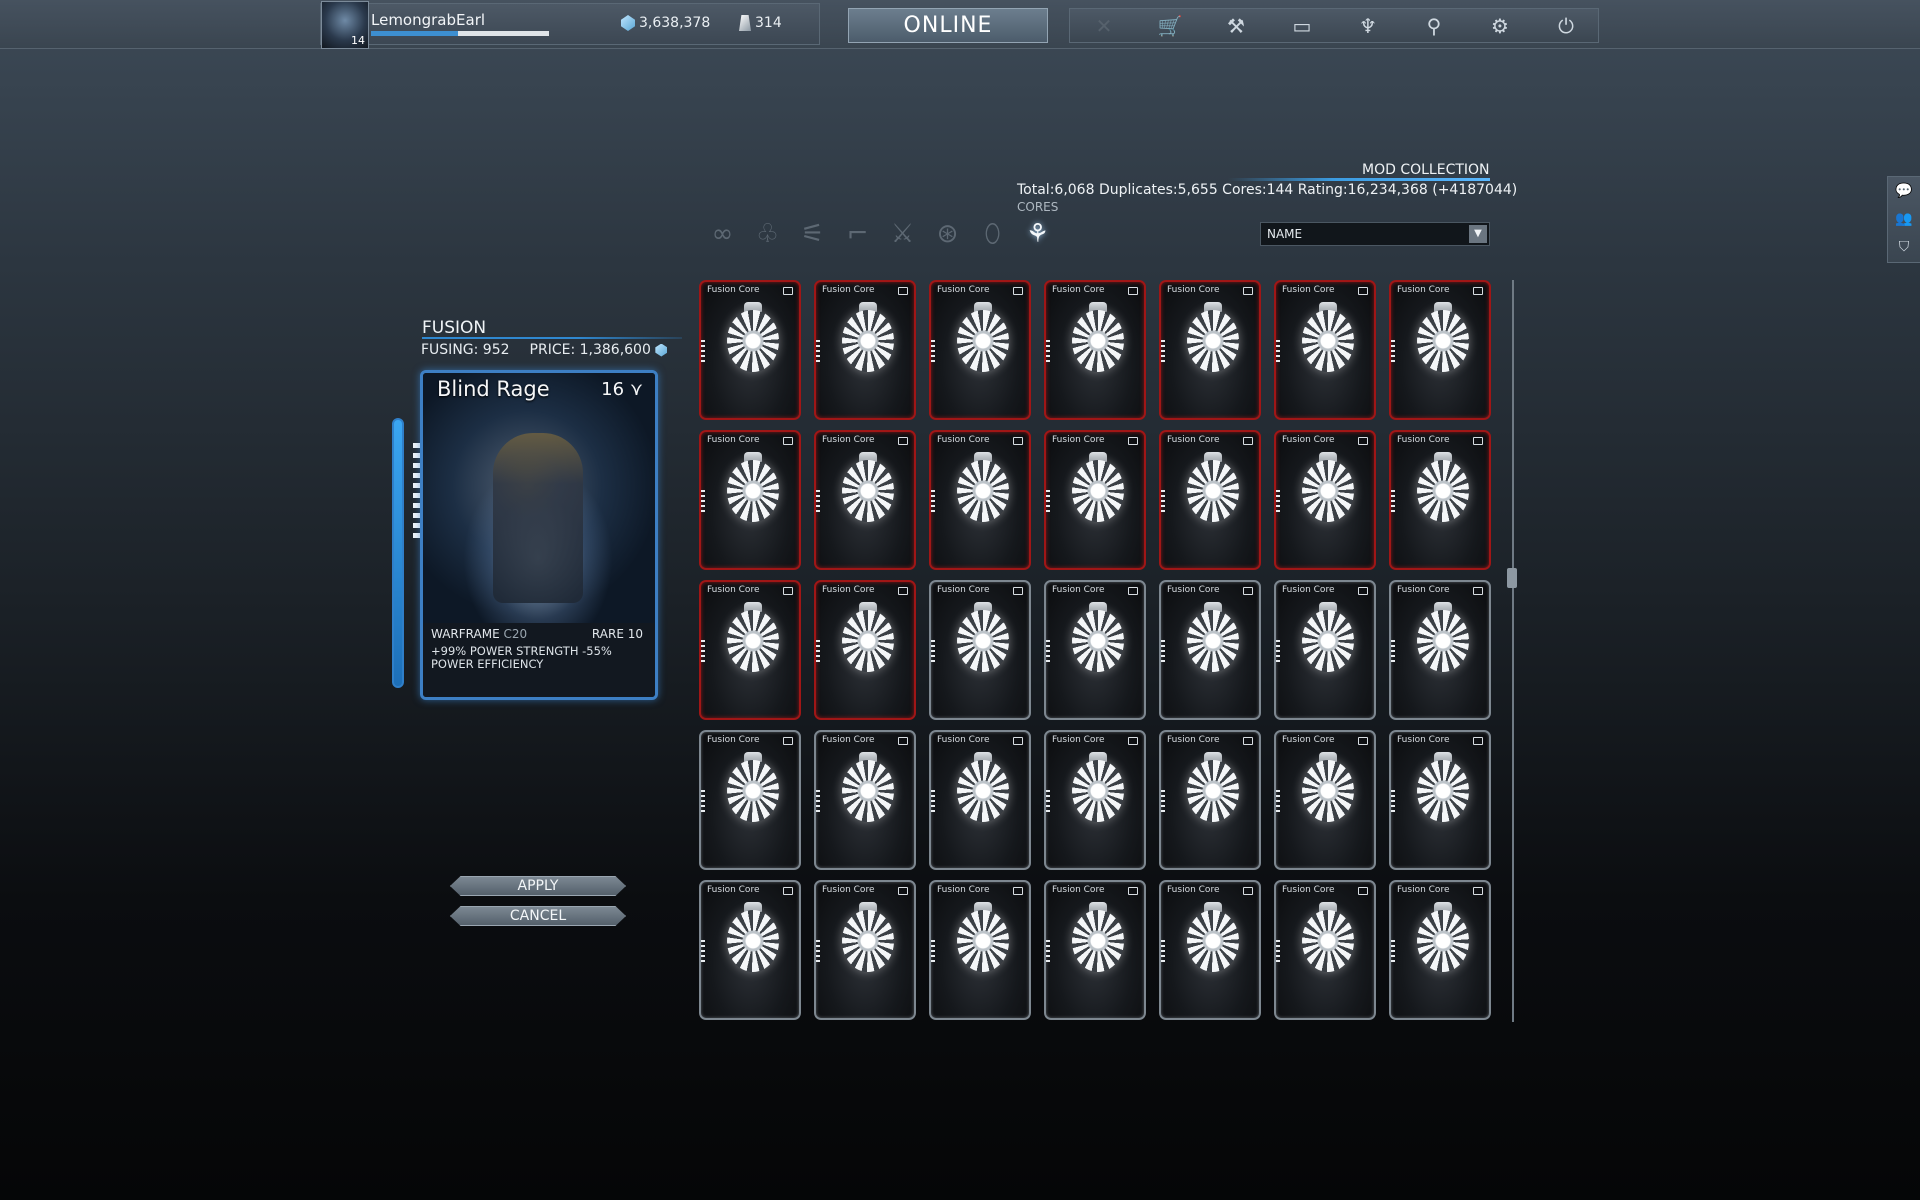 The image size is (1920, 1200). Describe the element at coordinates (767, 234) in the screenshot. I see `warframe-category-icon: ♧` at that location.